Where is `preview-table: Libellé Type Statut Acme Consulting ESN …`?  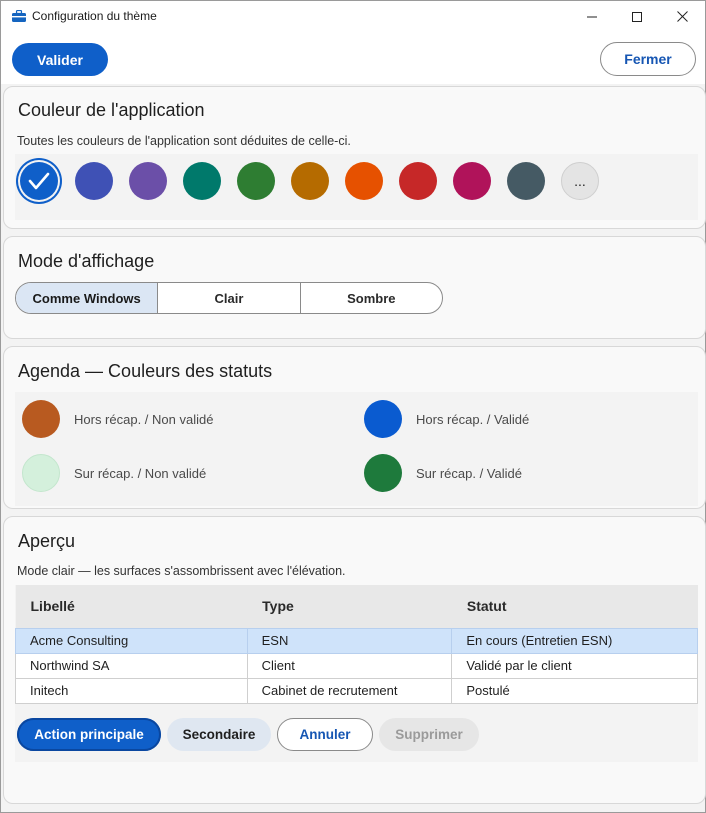 preview-table: Libellé Type Statut Acme Consulting ESN … is located at coordinates (356, 644).